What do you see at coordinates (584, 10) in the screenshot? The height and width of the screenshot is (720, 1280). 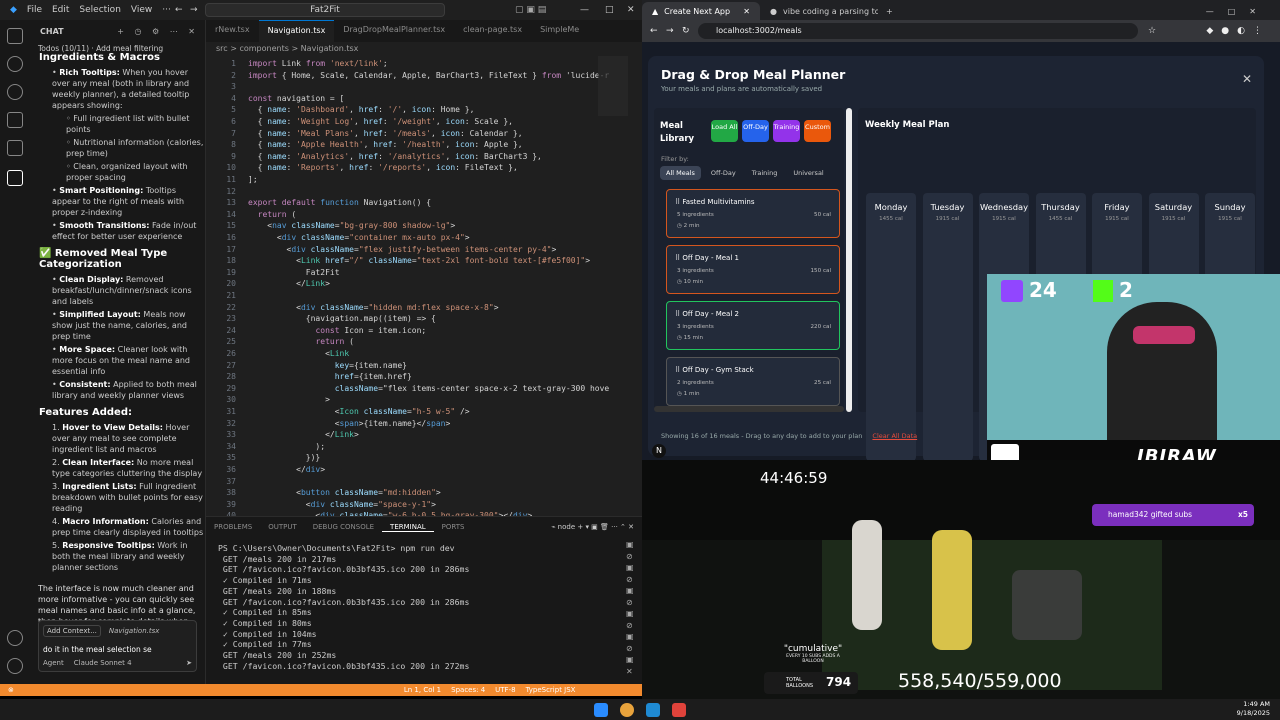 I see `minimize-icon: —` at bounding box center [584, 10].